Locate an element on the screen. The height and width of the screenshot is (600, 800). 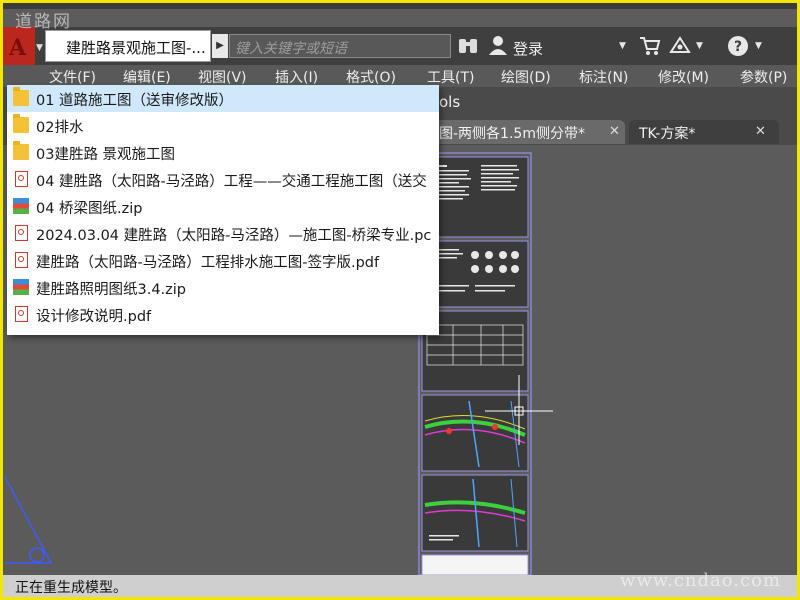
list-item: 04 桥梁图纸.zip is located at coordinates (223, 206).